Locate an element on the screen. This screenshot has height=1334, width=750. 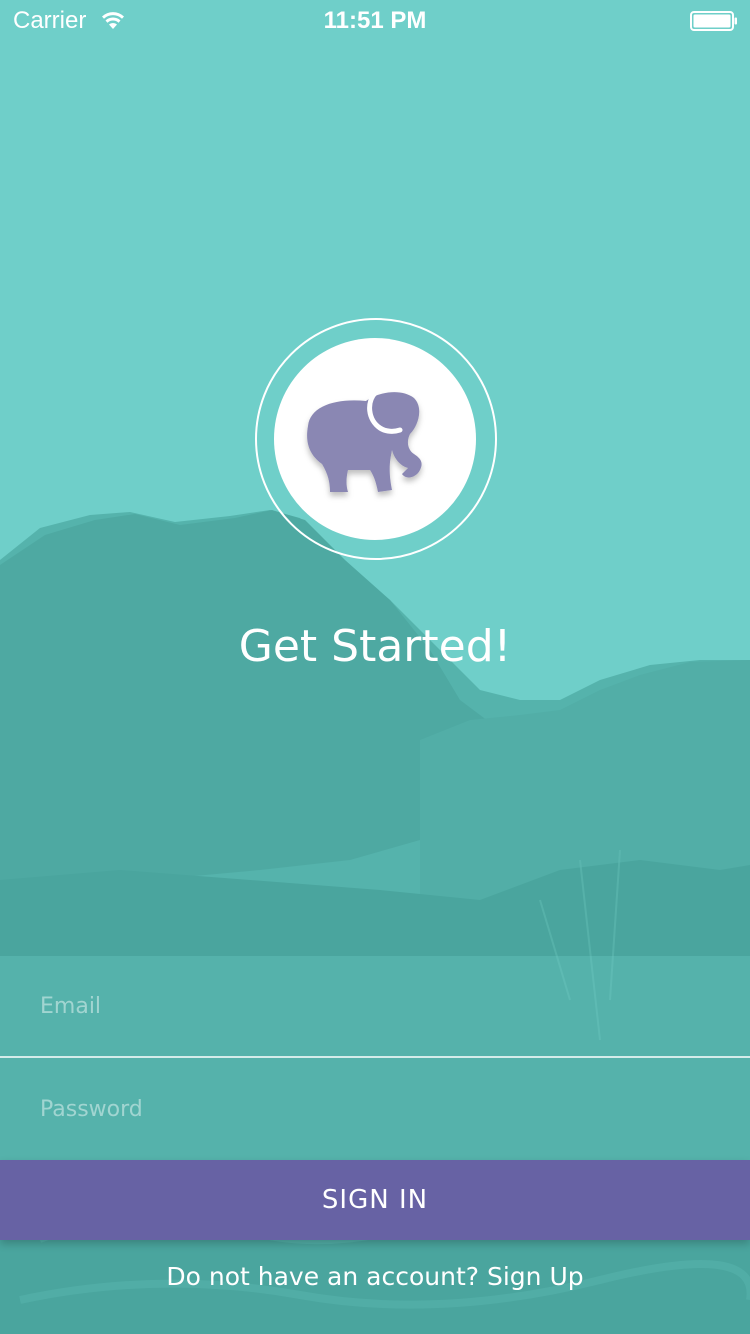
battery-icon is located at coordinates (713, 21).